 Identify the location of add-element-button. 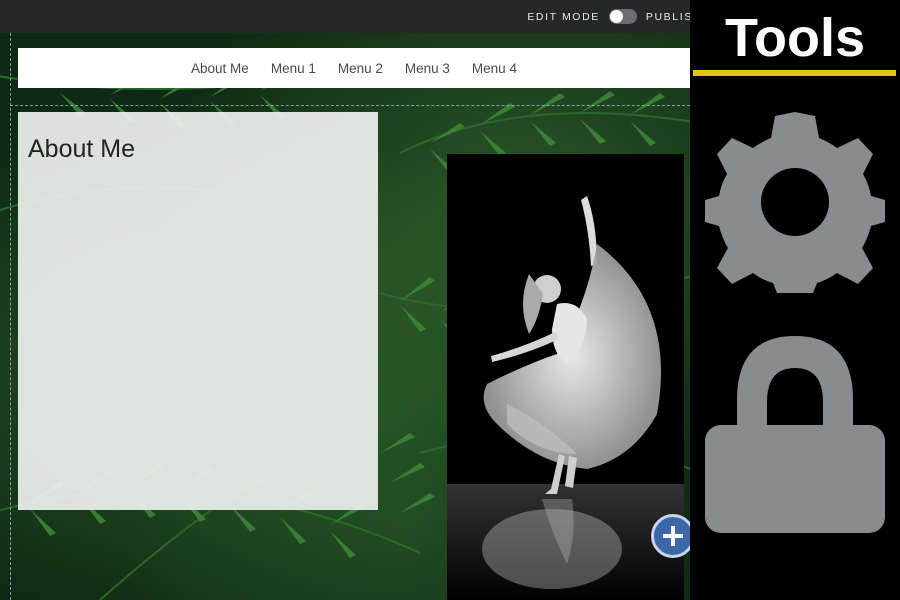
(670, 536).